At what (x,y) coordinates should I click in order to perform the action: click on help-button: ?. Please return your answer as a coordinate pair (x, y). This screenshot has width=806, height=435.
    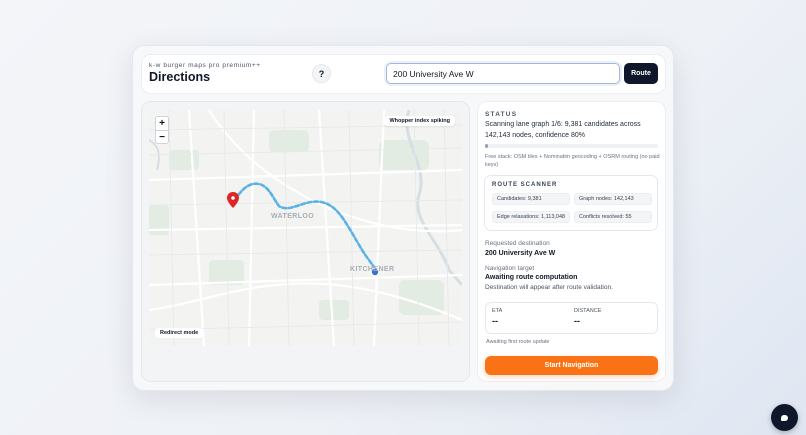
    Looking at the image, I should click on (321, 73).